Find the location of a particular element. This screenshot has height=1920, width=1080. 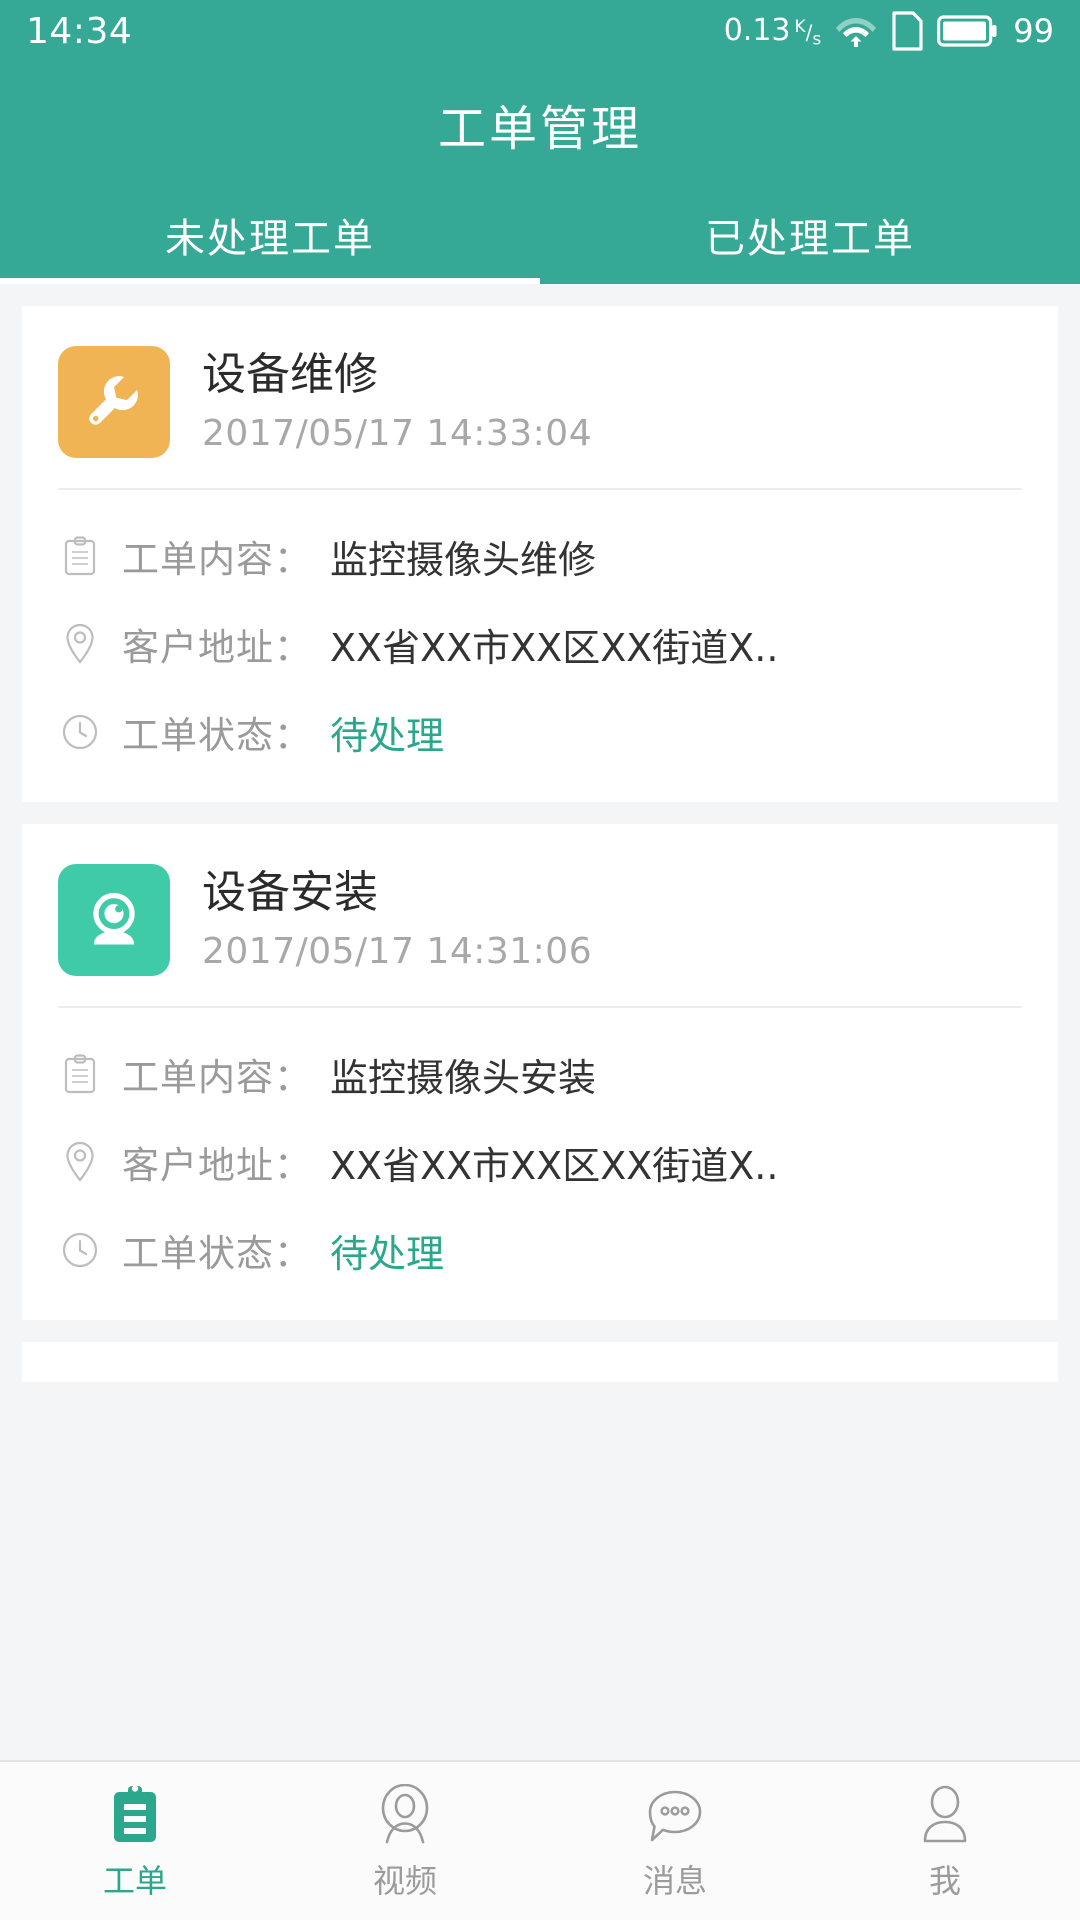

nav-item-messages: 消息 is located at coordinates (675, 1841).